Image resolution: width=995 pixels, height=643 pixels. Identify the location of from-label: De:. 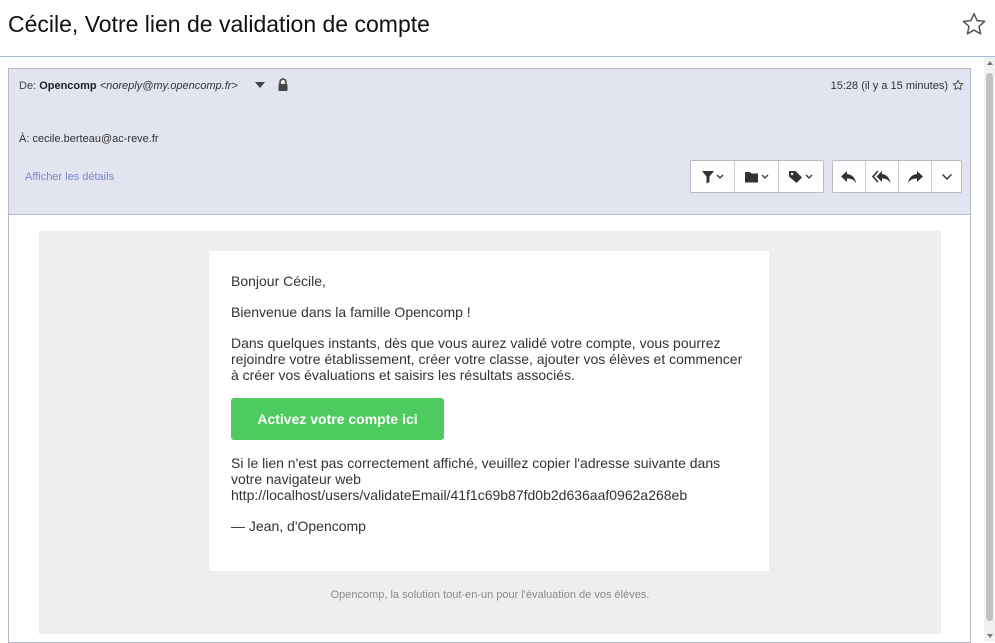
(28, 86).